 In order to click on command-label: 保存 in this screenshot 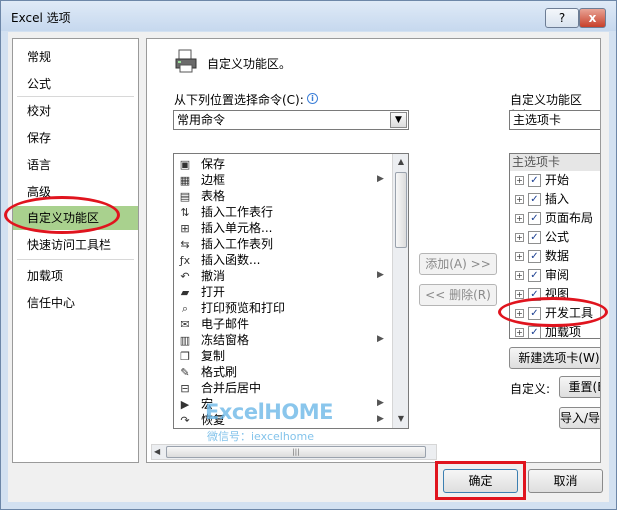, I will do `click(213, 164)`.